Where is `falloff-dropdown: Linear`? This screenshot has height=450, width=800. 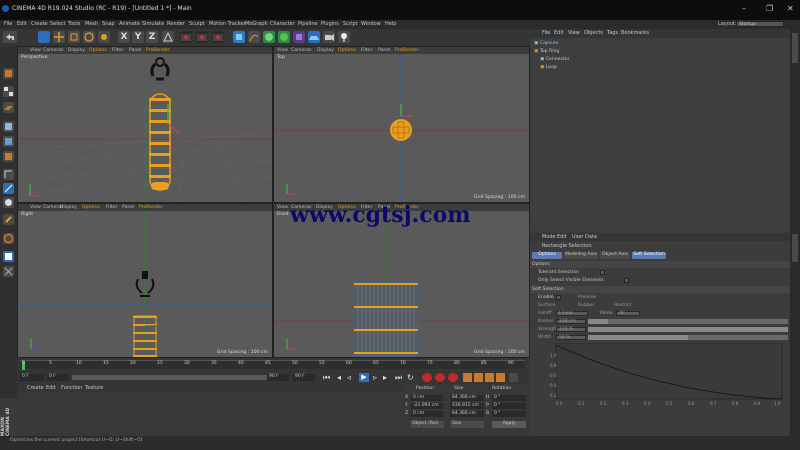 falloff-dropdown: Linear is located at coordinates (572, 313).